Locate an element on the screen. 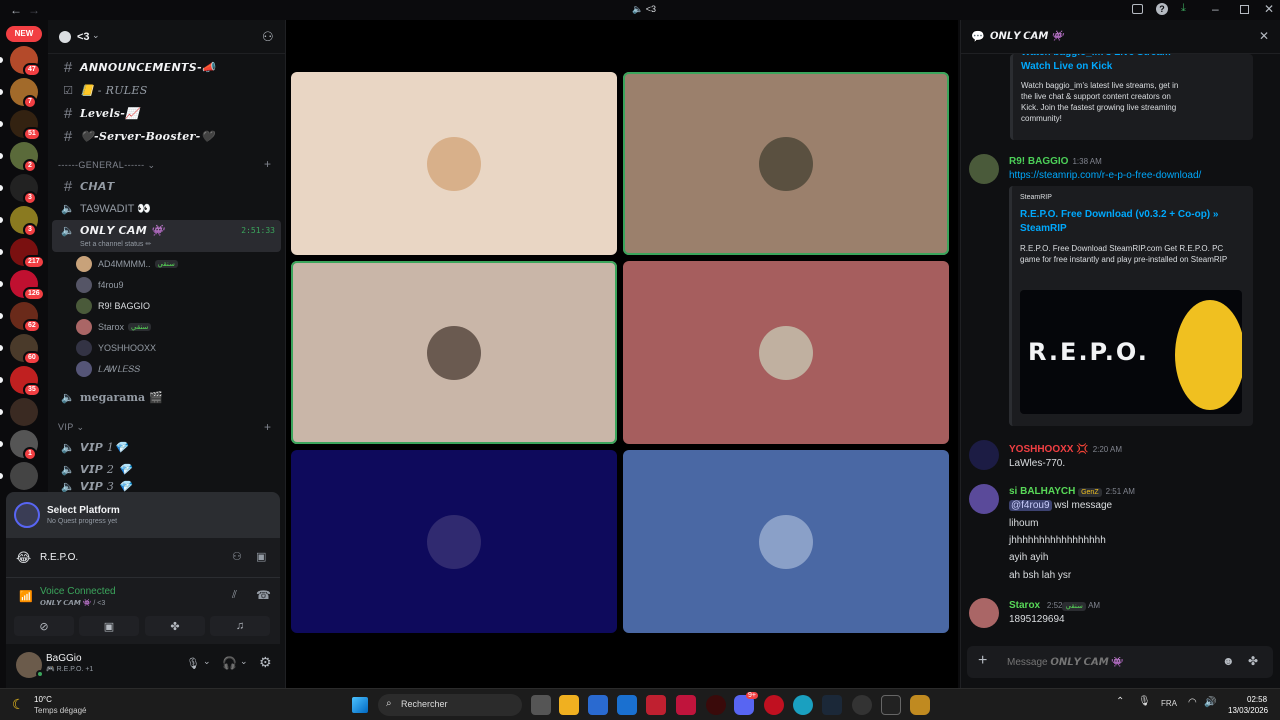 Image resolution: width=1280 pixels, height=720 pixels. windows-start-icon is located at coordinates (360, 705).